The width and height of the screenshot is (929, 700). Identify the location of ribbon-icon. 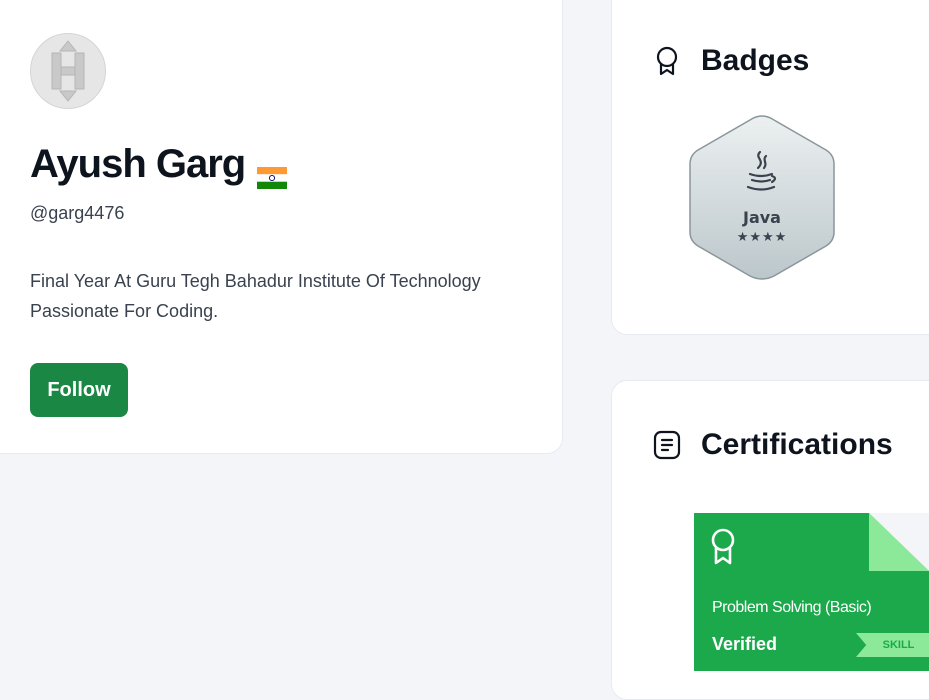
(723, 546).